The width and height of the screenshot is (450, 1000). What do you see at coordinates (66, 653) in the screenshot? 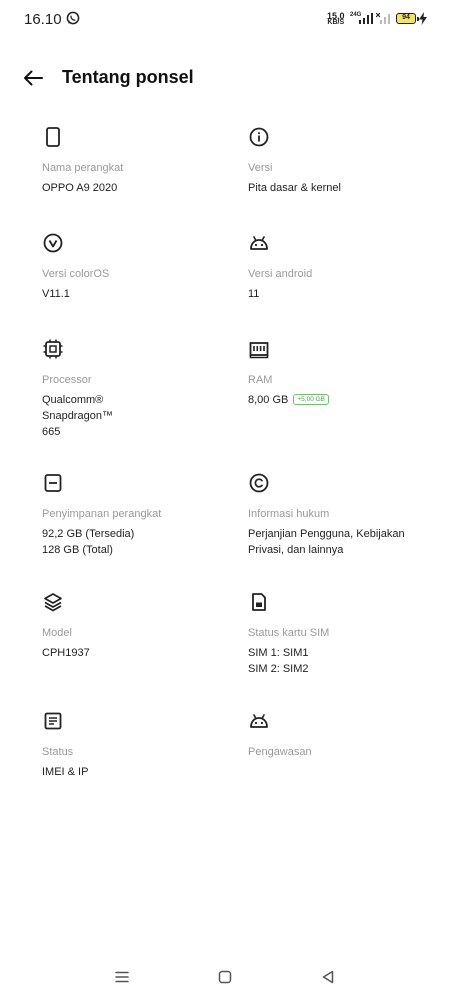
I see `item-value: CPH1937` at bounding box center [66, 653].